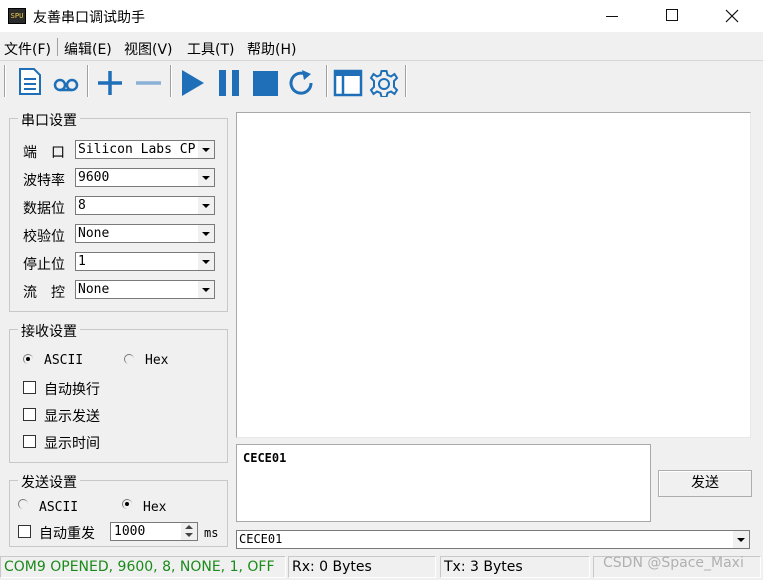  What do you see at coordinates (145, 177) in the screenshot?
I see `baud-select: 9600` at bounding box center [145, 177].